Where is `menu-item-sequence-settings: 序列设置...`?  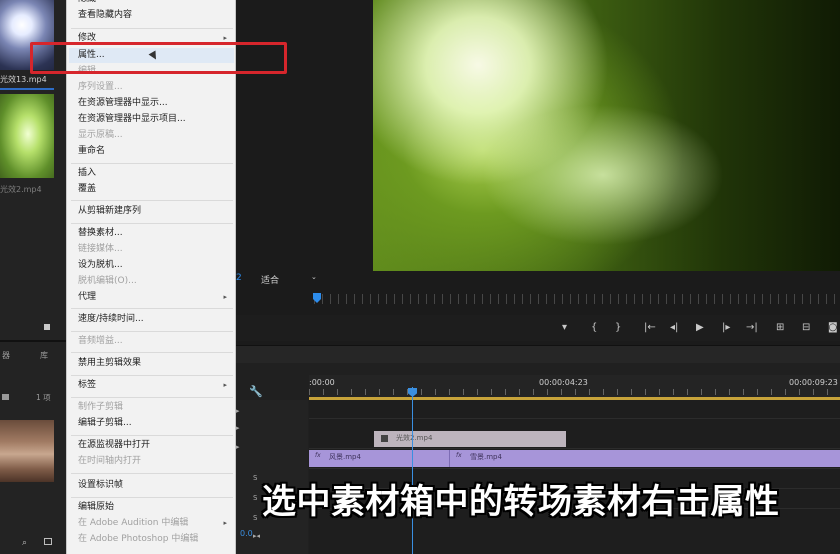
menu-item-sequence-settings: 序列设置... is located at coordinates (155, 87).